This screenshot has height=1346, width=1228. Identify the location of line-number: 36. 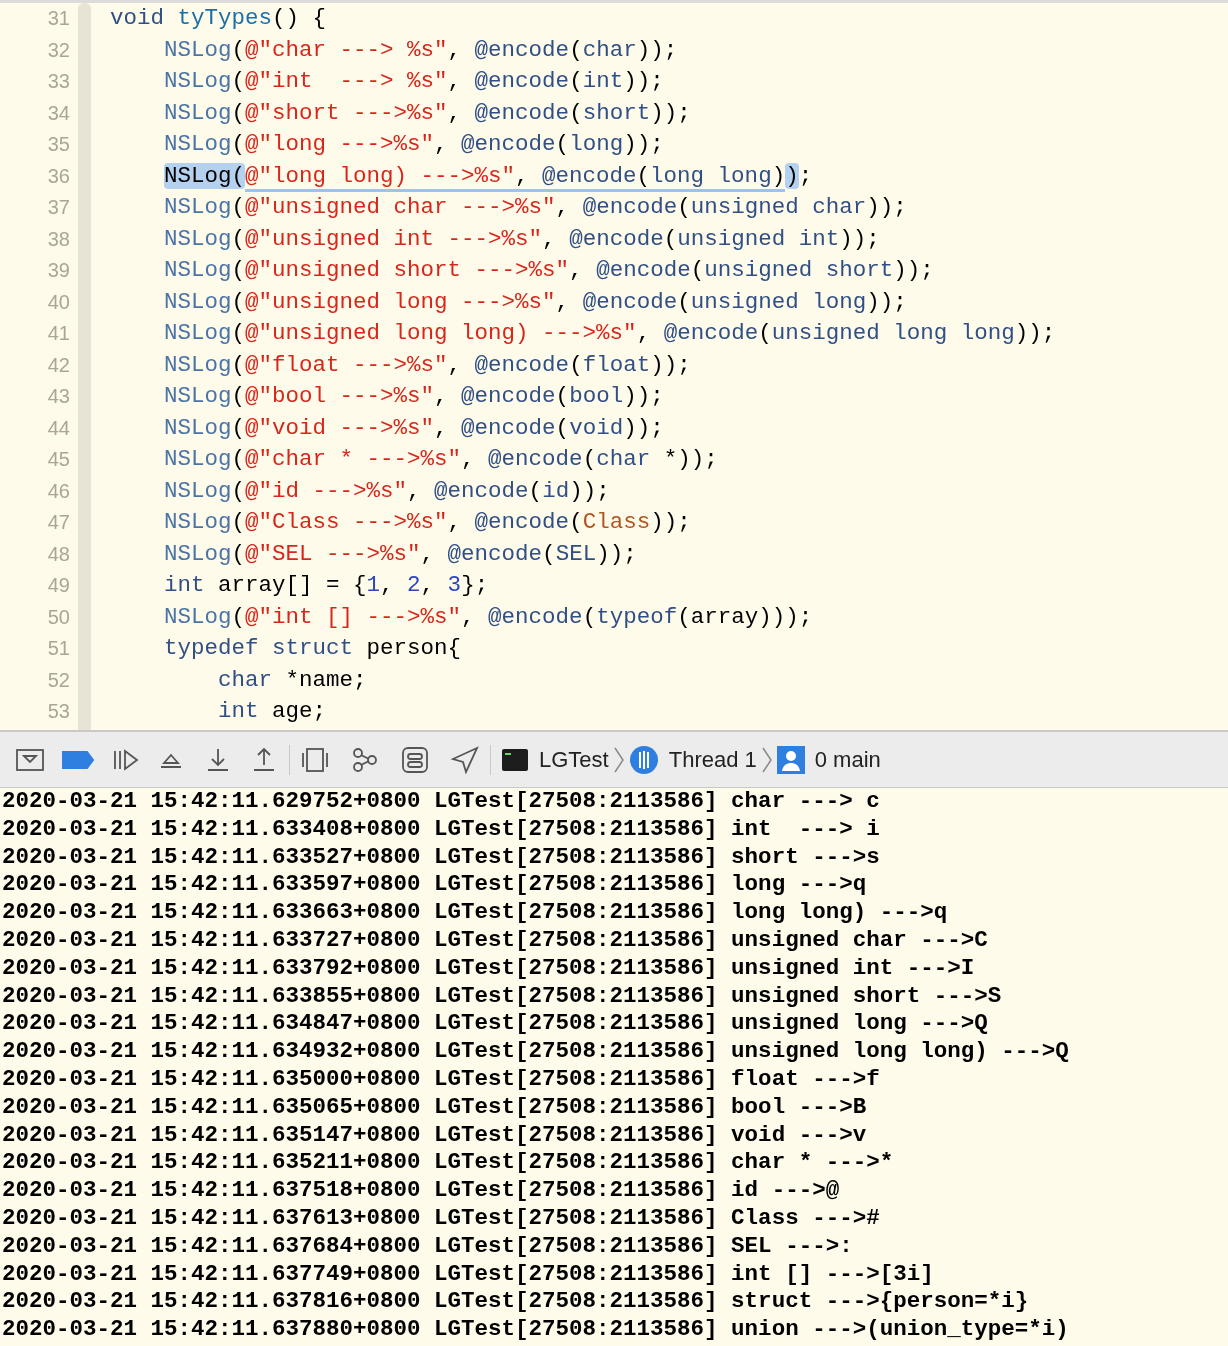
(58, 176).